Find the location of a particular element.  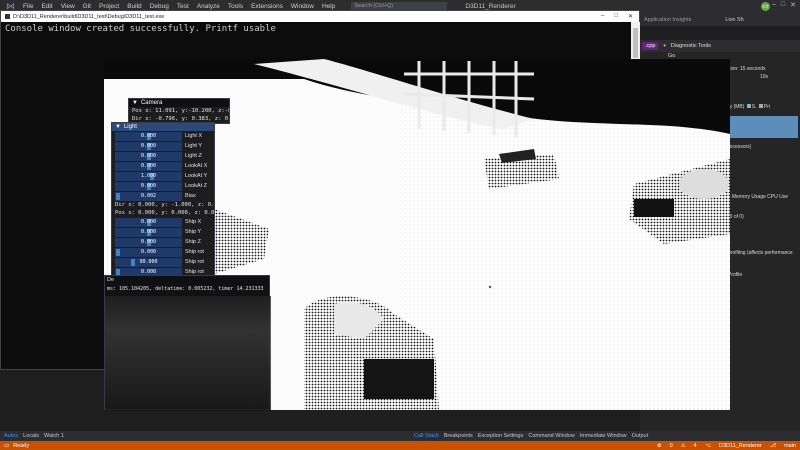

error-count: 0 is located at coordinates (671, 446).